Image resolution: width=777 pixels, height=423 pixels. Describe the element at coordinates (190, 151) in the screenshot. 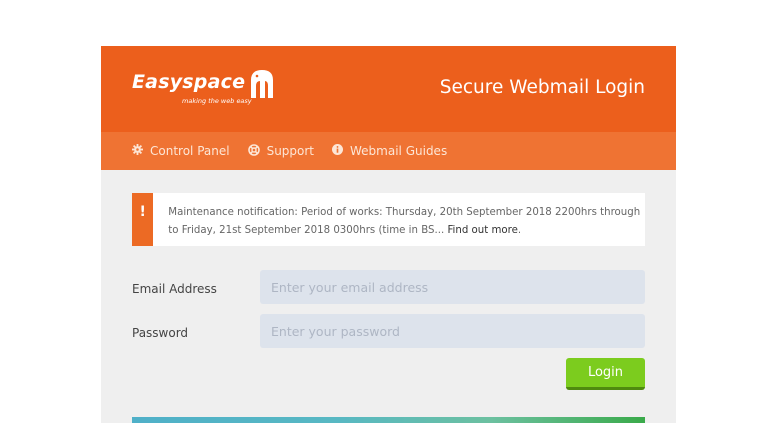

I see `nav-item-label: Control Panel` at that location.